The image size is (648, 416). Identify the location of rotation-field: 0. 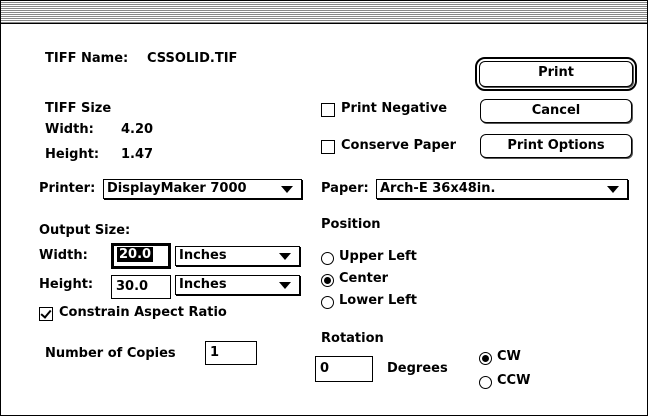
(344, 369).